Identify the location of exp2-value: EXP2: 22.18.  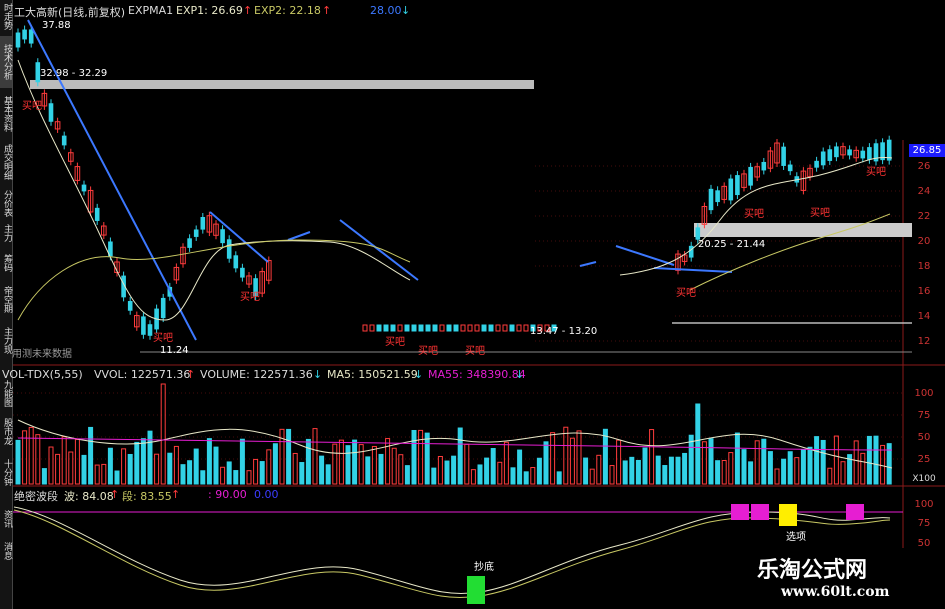
(287, 10).